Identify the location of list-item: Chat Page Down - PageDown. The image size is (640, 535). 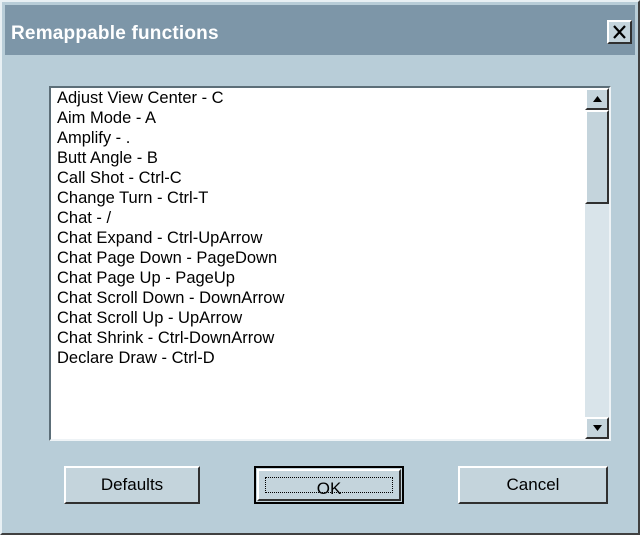
(318, 258).